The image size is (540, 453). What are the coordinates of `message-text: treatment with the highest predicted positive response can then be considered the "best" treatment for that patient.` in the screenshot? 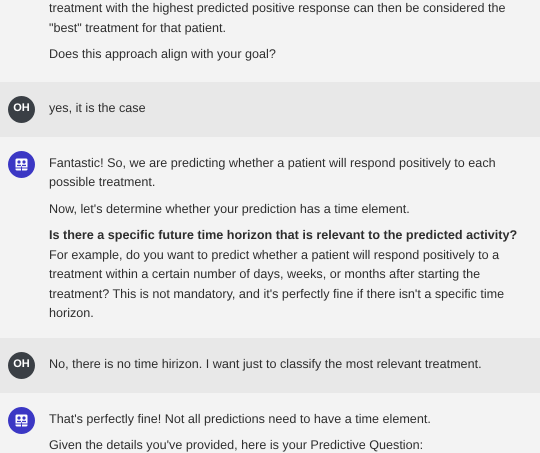 It's located at (277, 18).